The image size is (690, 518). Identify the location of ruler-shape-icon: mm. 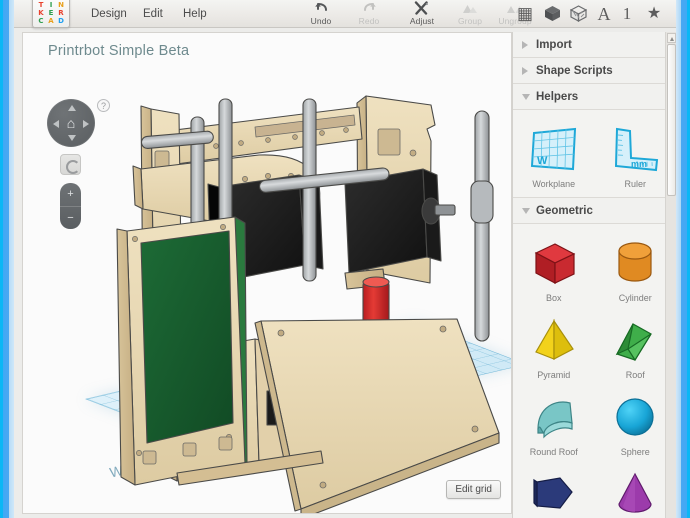
(636, 150).